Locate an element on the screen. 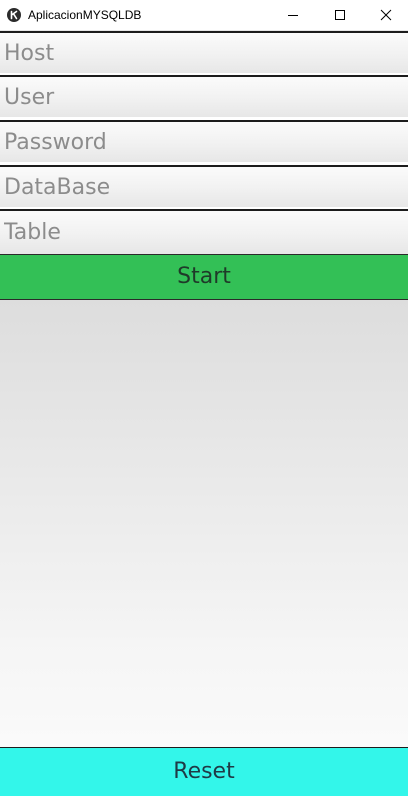 The height and width of the screenshot is (796, 408). database-field is located at coordinates (204, 186).